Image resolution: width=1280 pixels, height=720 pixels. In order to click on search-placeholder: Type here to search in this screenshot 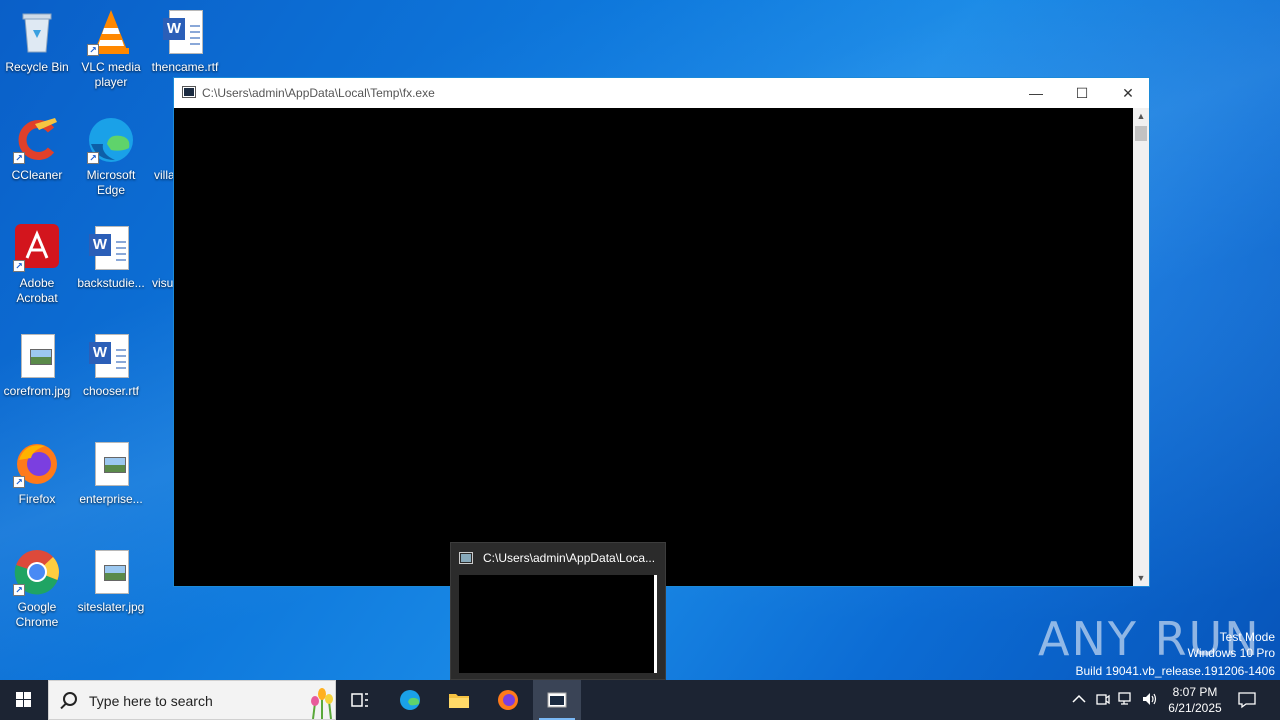, I will do `click(151, 701)`.